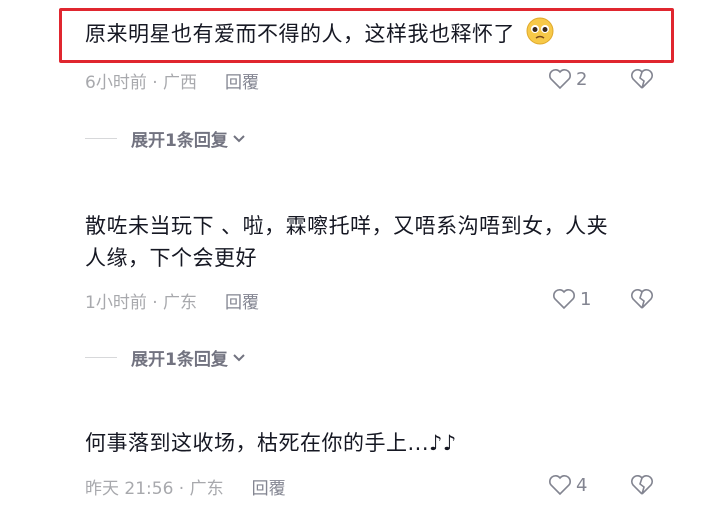  I want to click on comment-text: 何事落到这收场，枯死在你的手上...♪♪, so click(271, 443).